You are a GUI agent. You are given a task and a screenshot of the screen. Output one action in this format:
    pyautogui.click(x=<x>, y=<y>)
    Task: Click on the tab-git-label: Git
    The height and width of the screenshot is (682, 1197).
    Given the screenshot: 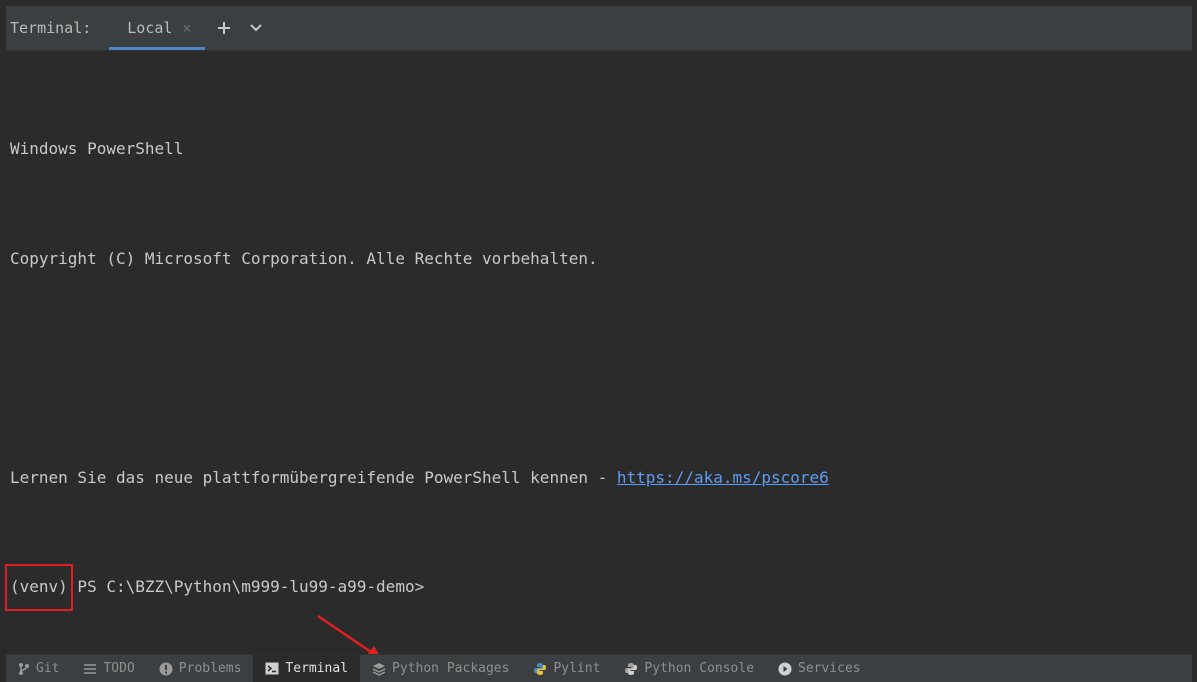 What is the action you would take?
    pyautogui.click(x=48, y=668)
    